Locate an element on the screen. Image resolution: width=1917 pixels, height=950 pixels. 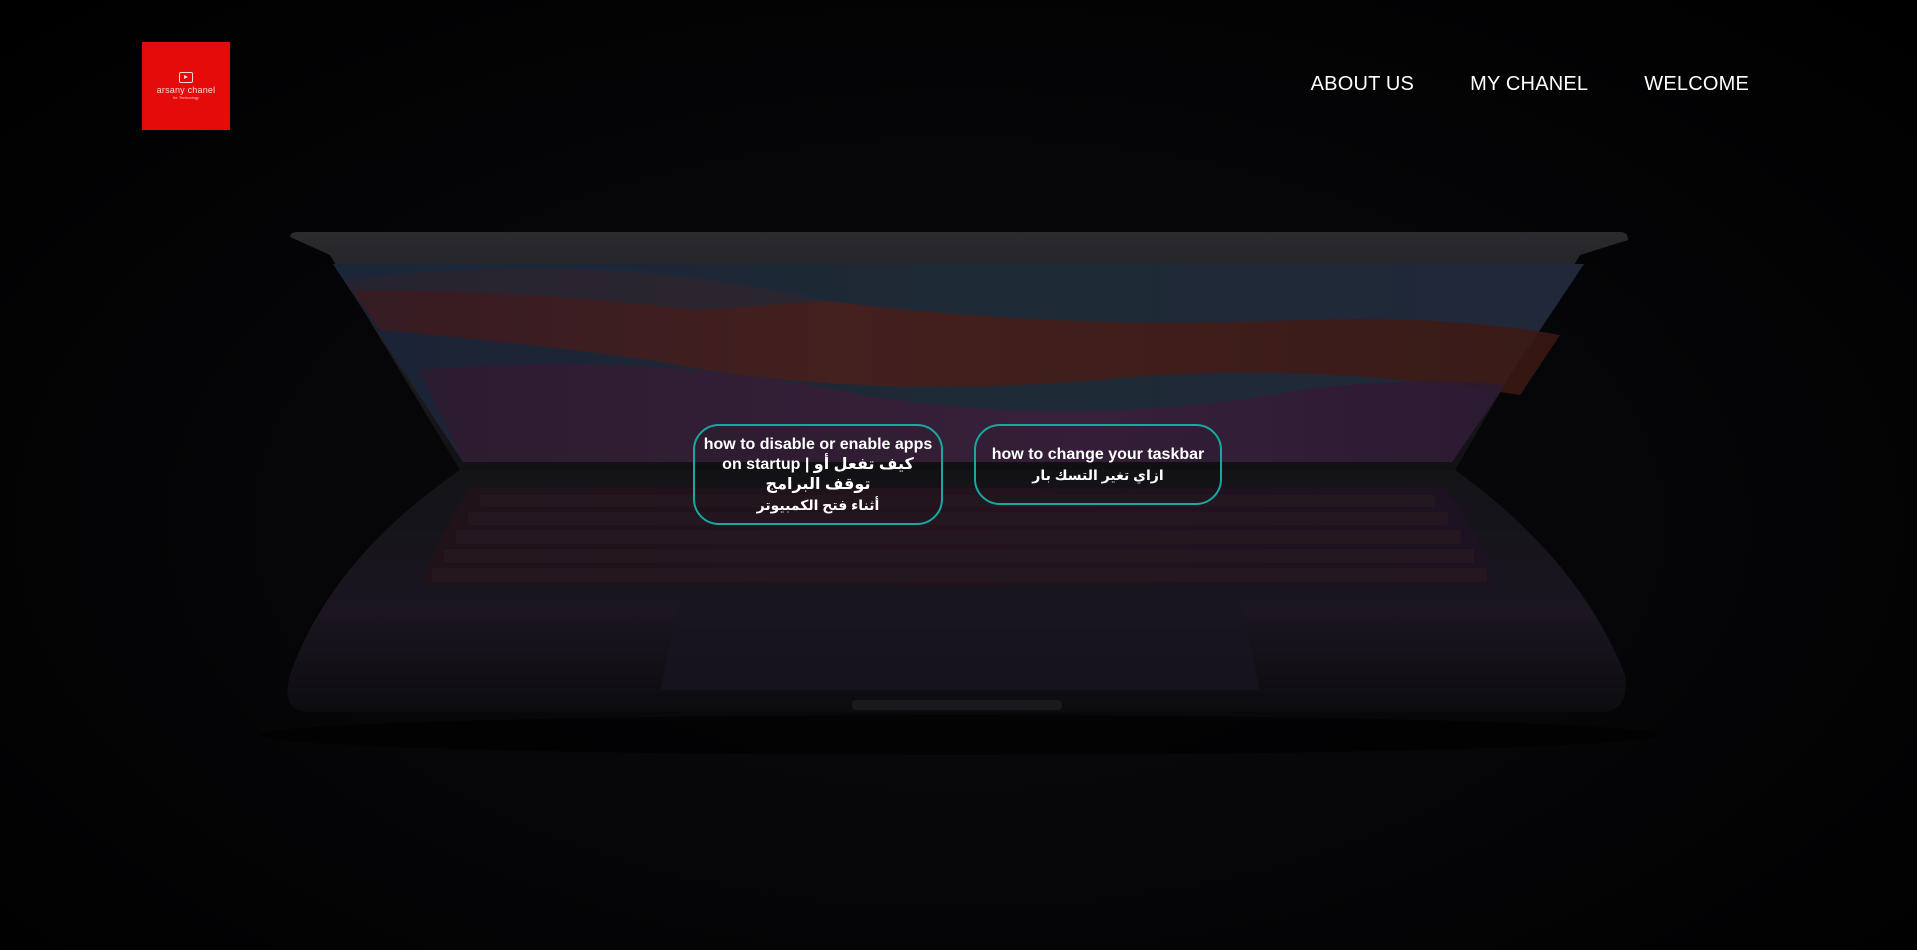
video-card-title-line: how to change your taskbar is located at coordinates (1098, 454).